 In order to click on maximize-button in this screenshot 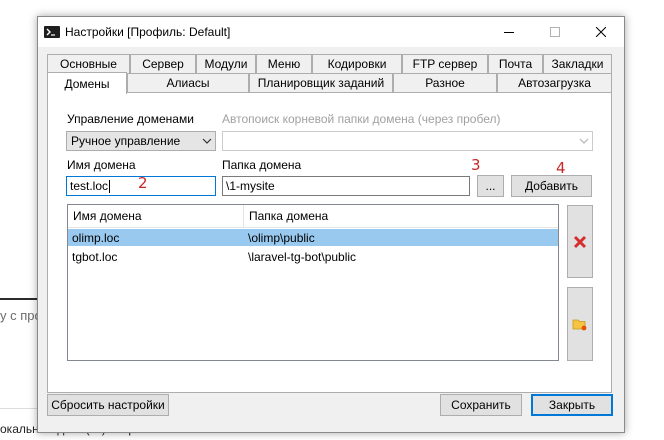, I will do `click(555, 32)`.